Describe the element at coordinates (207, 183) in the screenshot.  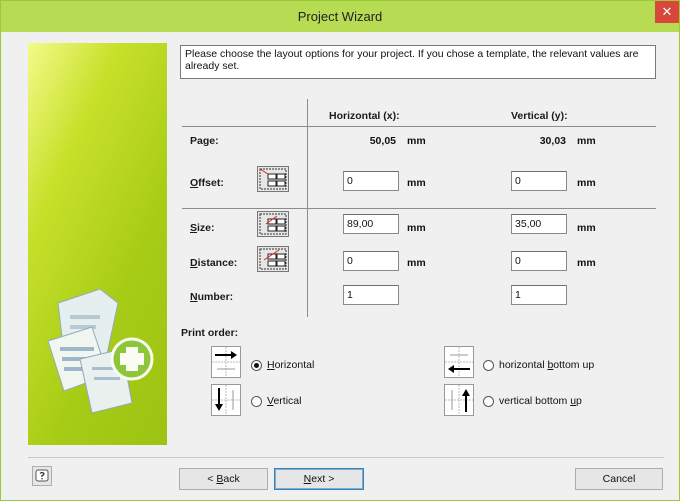
I see `offset-label: Offset:` at that location.